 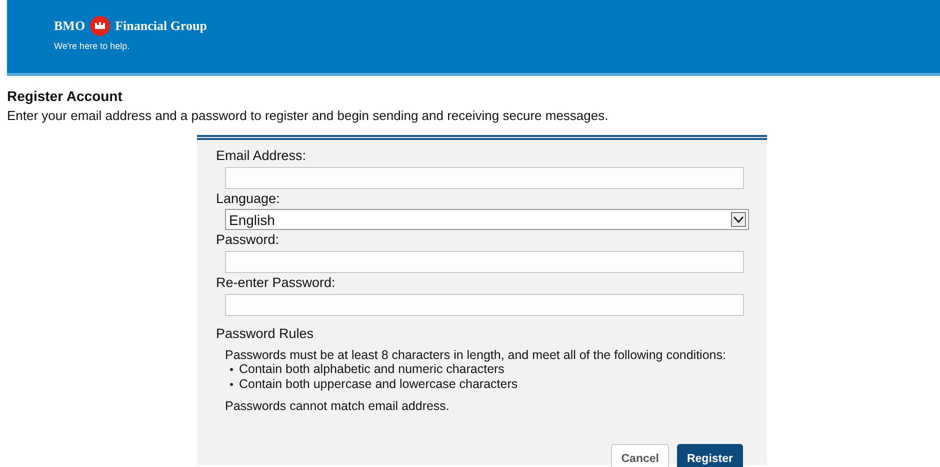 What do you see at coordinates (70, 26) in the screenshot?
I see `brand-name: BMO` at bounding box center [70, 26].